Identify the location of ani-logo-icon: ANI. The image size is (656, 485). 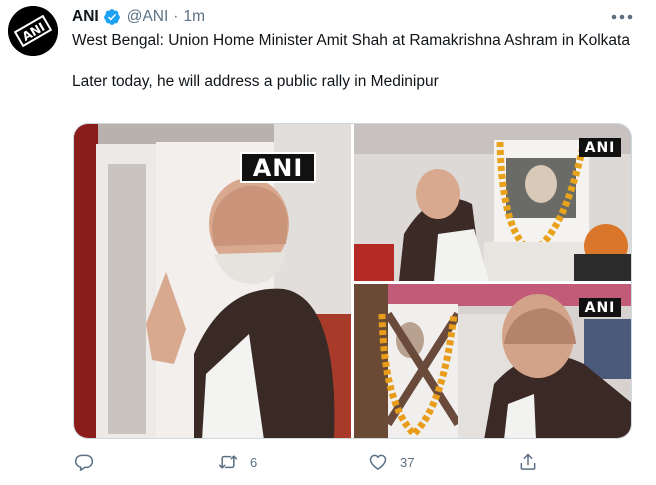
(33, 31).